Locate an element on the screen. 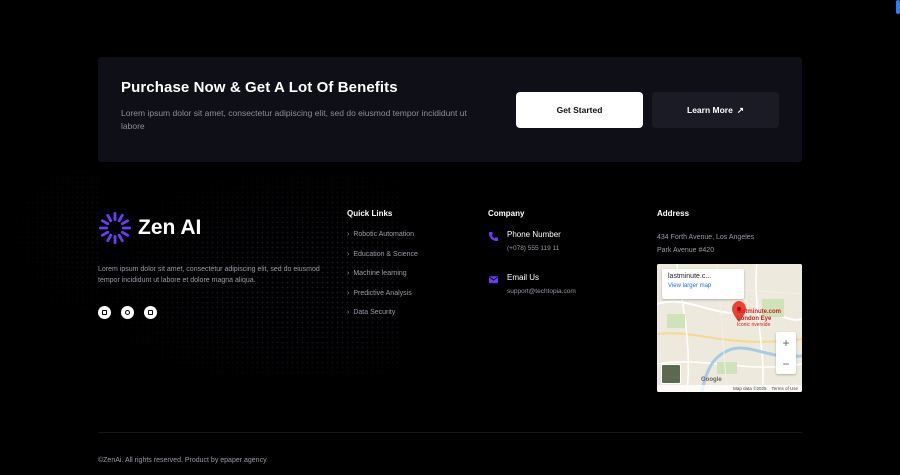 This screenshot has width=900, height=475. pin-label-line: lastminute.com is located at coordinates (759, 312).